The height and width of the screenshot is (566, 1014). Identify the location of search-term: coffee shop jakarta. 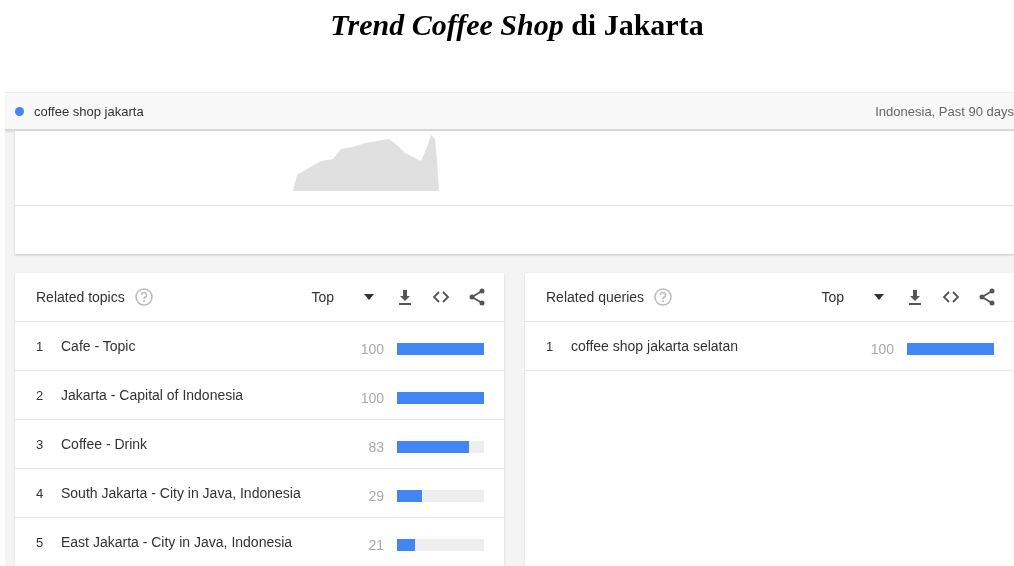
(89, 111).